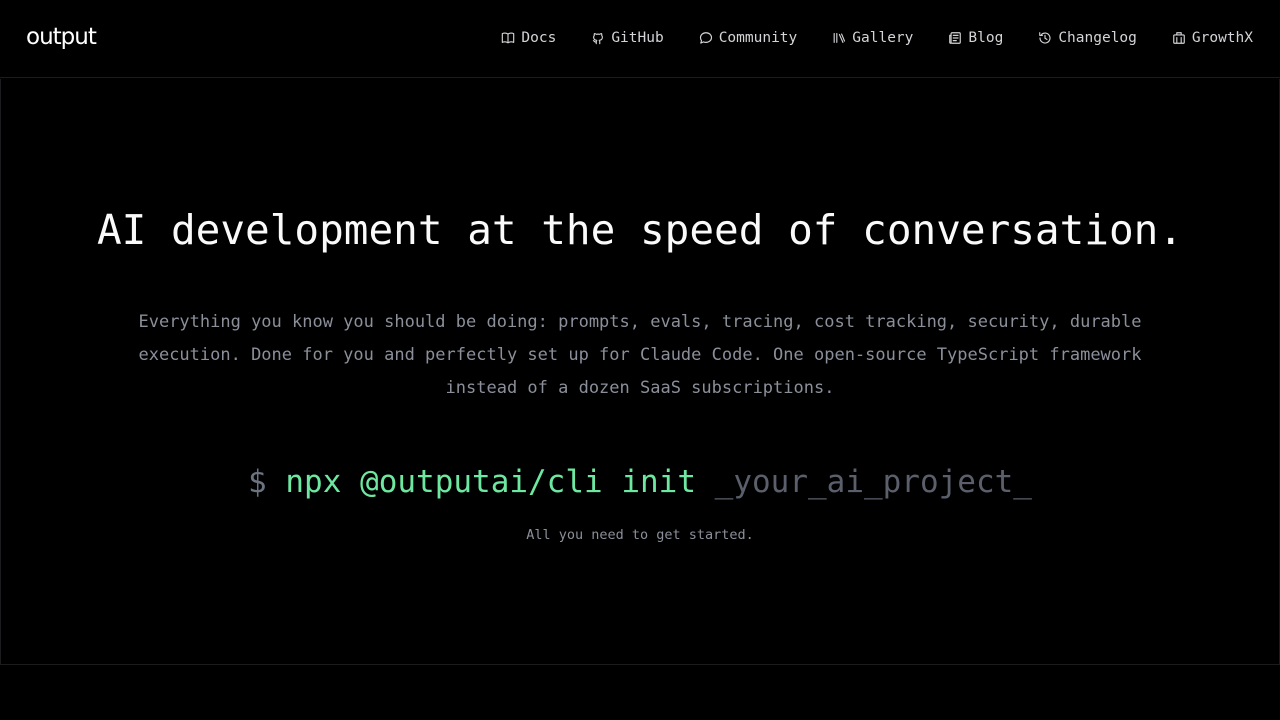  I want to click on nav-link-docs: Docs, so click(528, 38).